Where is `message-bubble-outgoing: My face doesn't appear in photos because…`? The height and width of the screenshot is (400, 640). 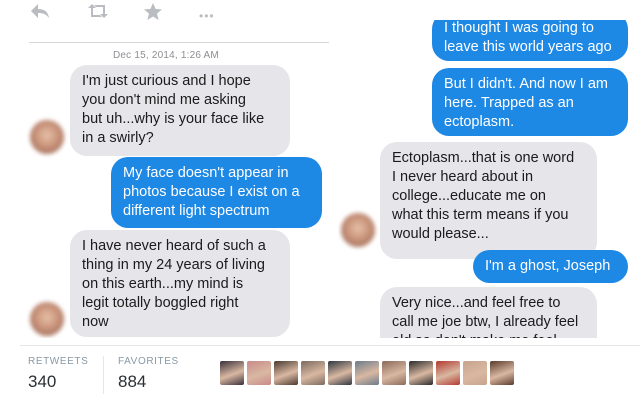 message-bubble-outgoing: My face doesn't appear in photos because… is located at coordinates (216, 192).